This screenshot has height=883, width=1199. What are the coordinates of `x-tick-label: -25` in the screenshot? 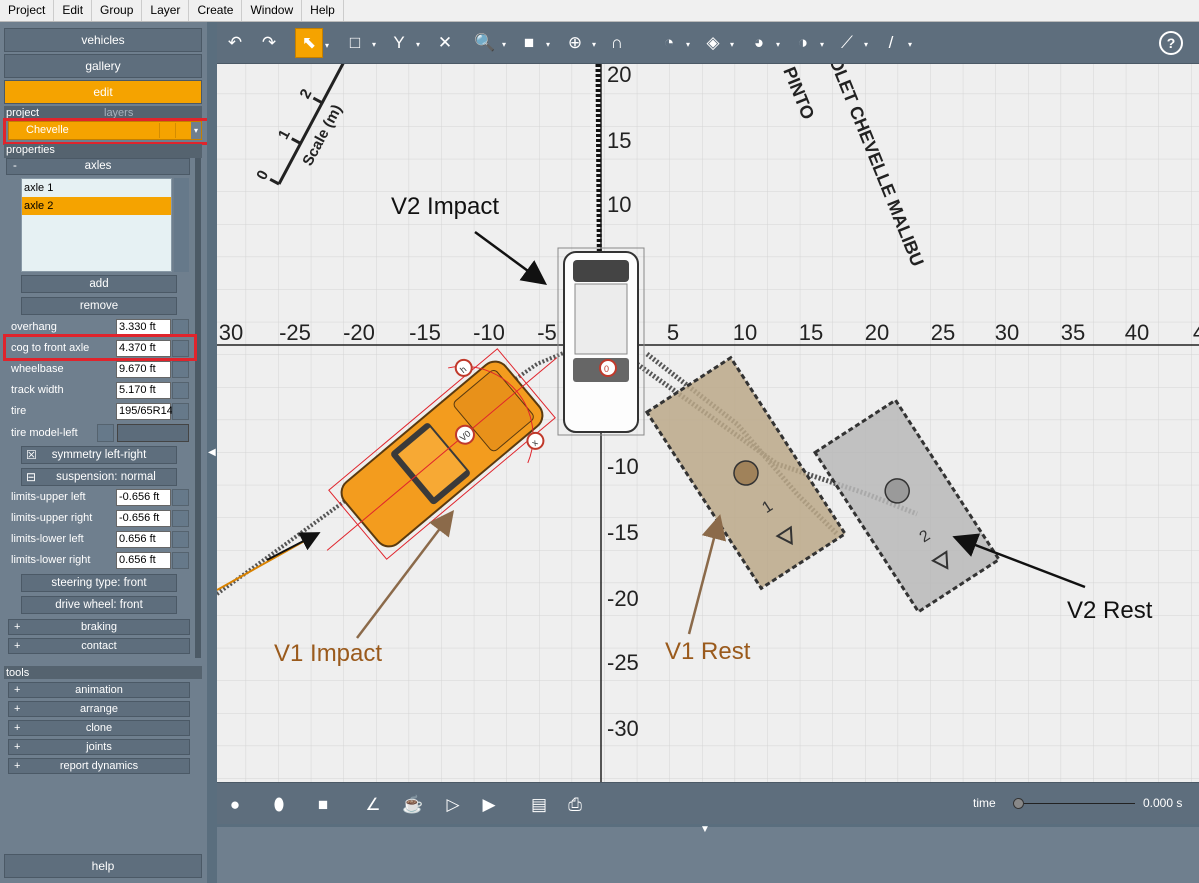 It's located at (295, 332).